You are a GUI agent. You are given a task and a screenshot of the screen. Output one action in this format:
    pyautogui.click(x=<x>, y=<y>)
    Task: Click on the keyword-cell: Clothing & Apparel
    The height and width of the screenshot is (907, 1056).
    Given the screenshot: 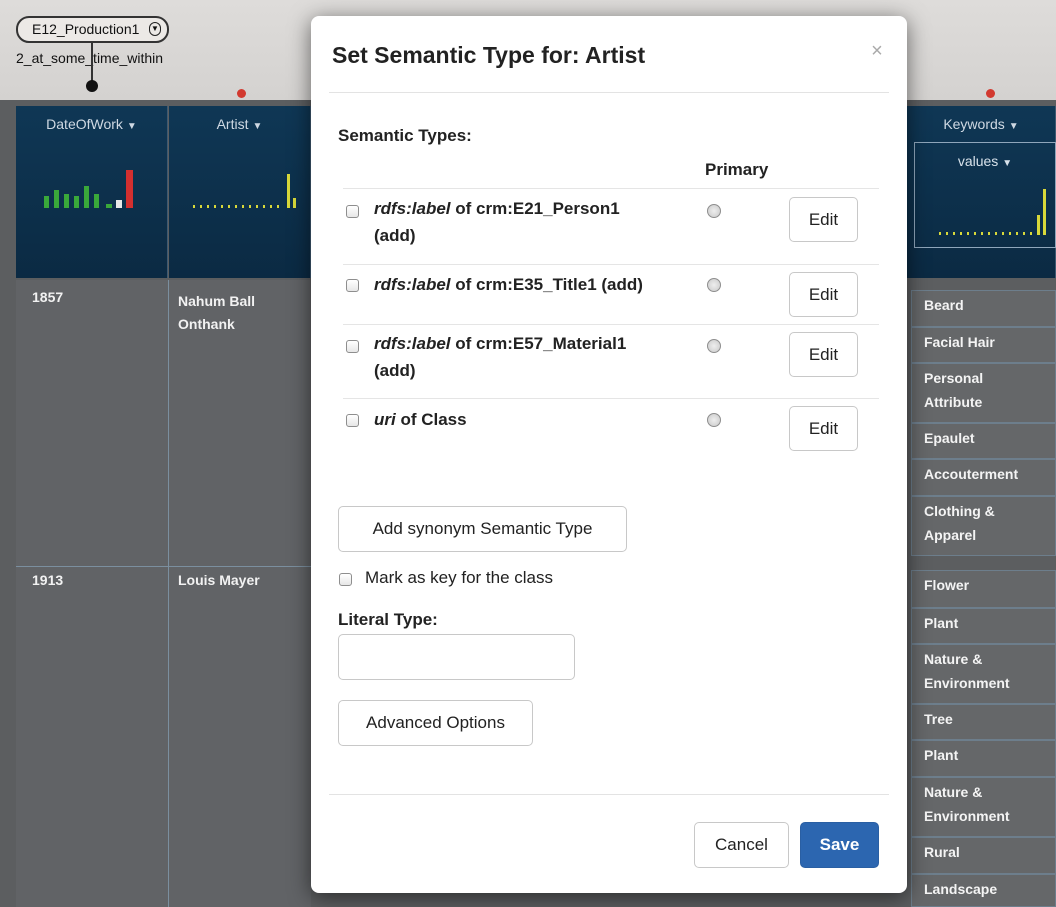 What is the action you would take?
    pyautogui.click(x=983, y=526)
    